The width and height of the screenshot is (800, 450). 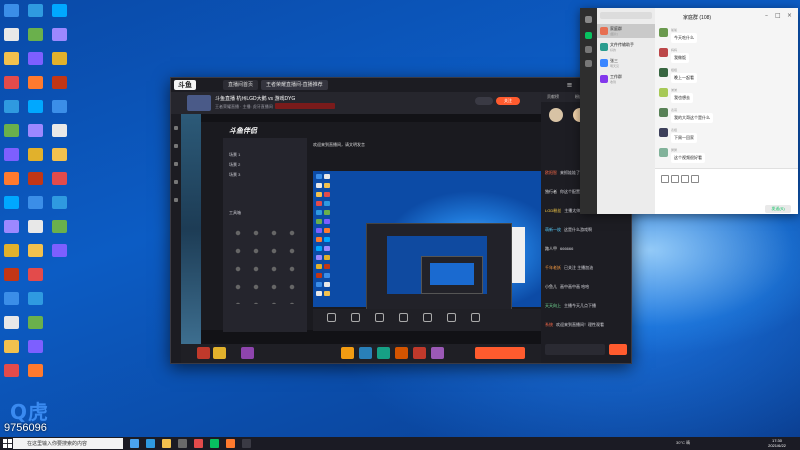 I want to click on send-button: 发送(S), so click(x=778, y=209).